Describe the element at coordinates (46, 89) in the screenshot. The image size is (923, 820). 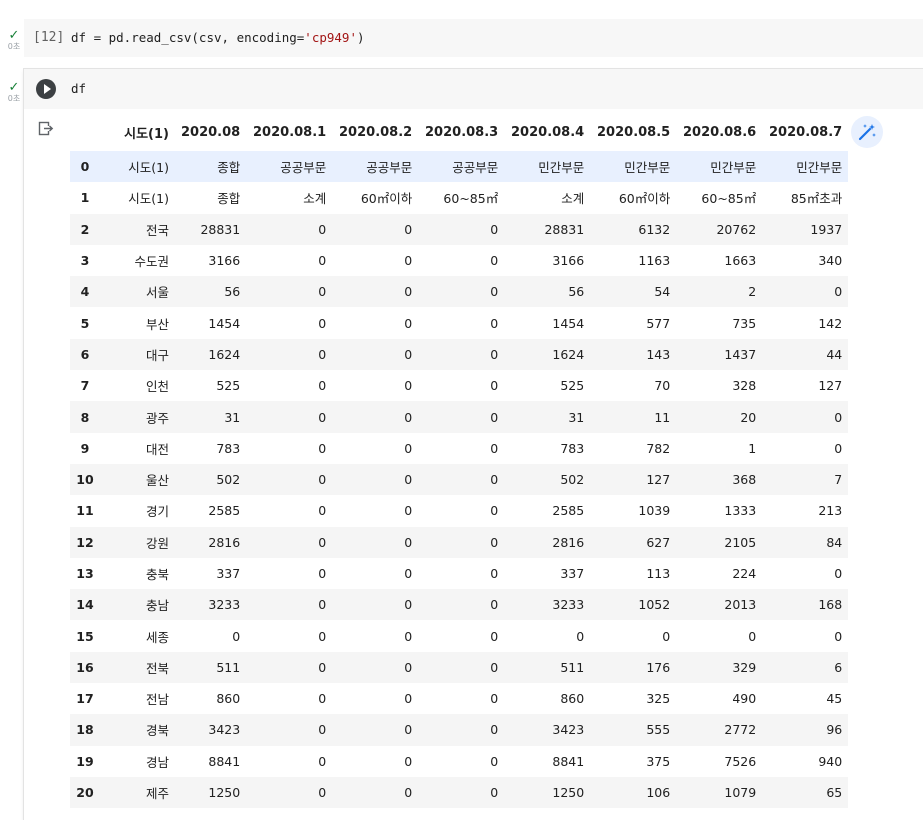
I see `run-cell-button` at that location.